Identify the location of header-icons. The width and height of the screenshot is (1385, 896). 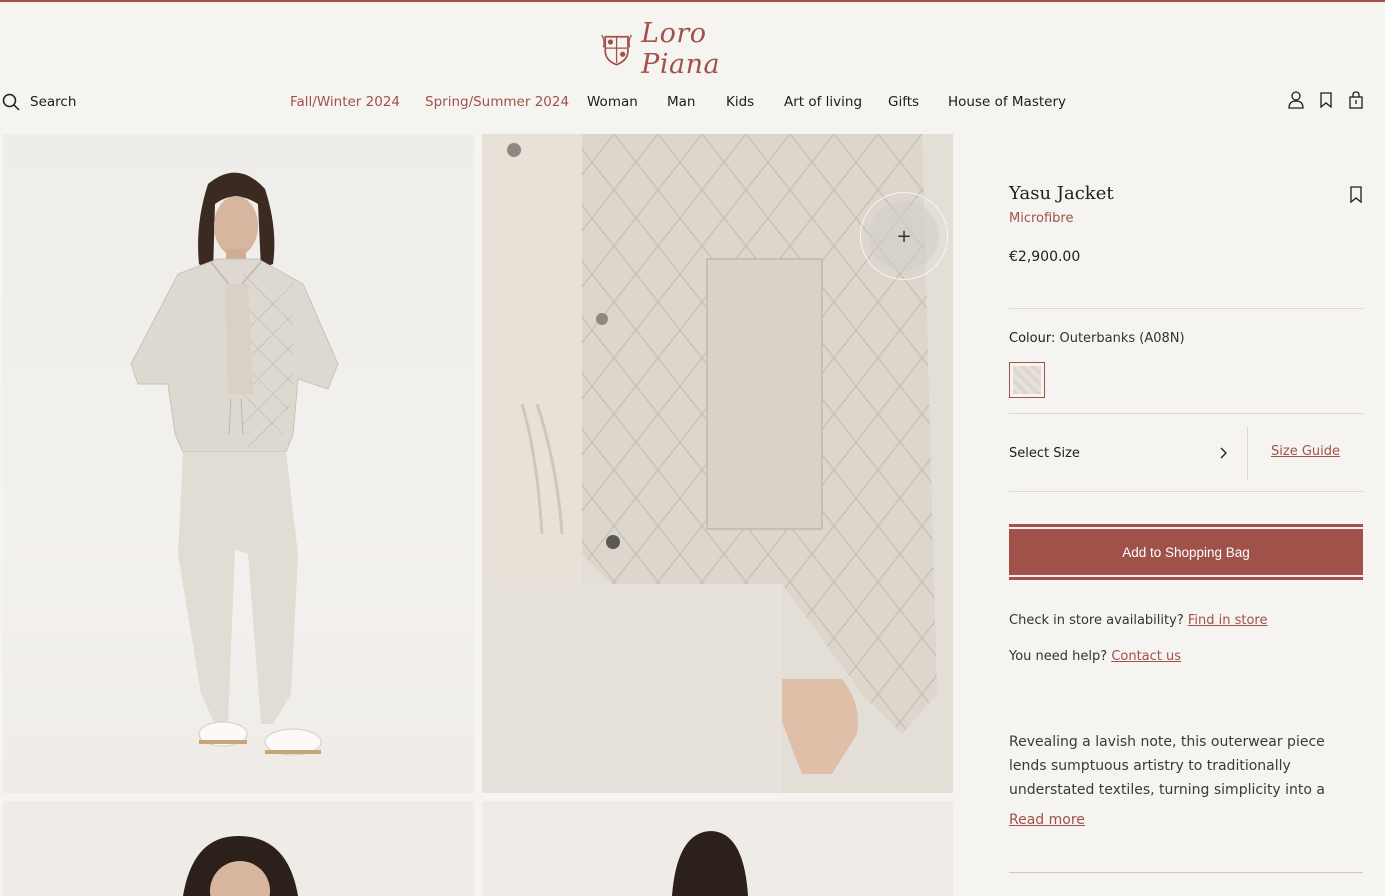
(1326, 100).